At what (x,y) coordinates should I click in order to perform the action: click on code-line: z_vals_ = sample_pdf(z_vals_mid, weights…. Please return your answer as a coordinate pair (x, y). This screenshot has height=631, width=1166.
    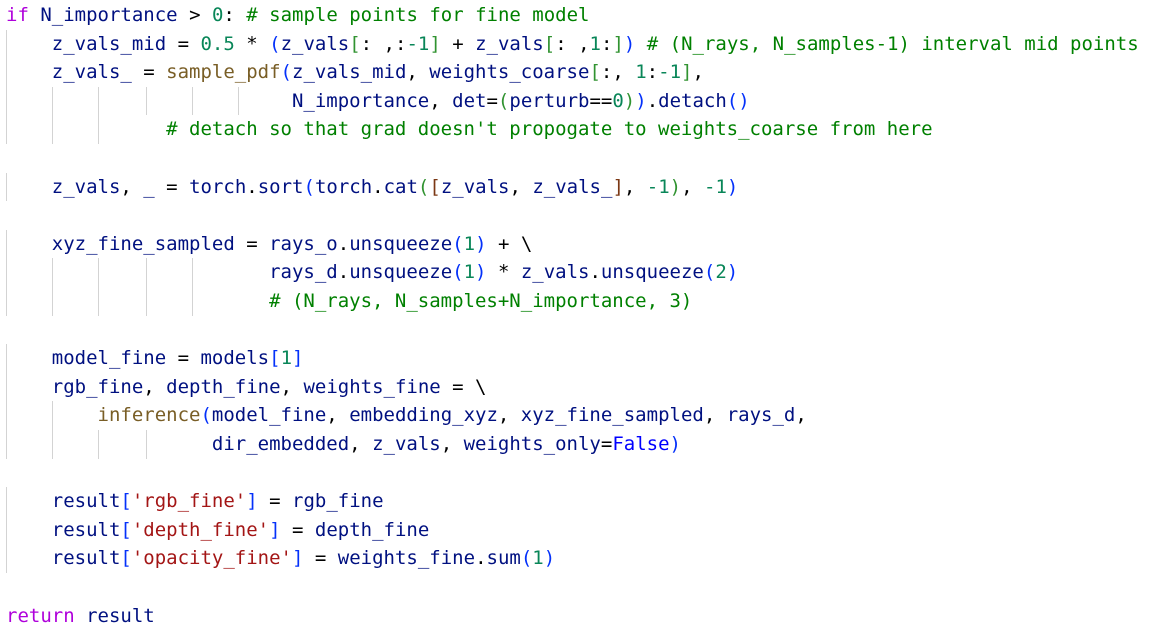
    Looking at the image, I should click on (378, 72).